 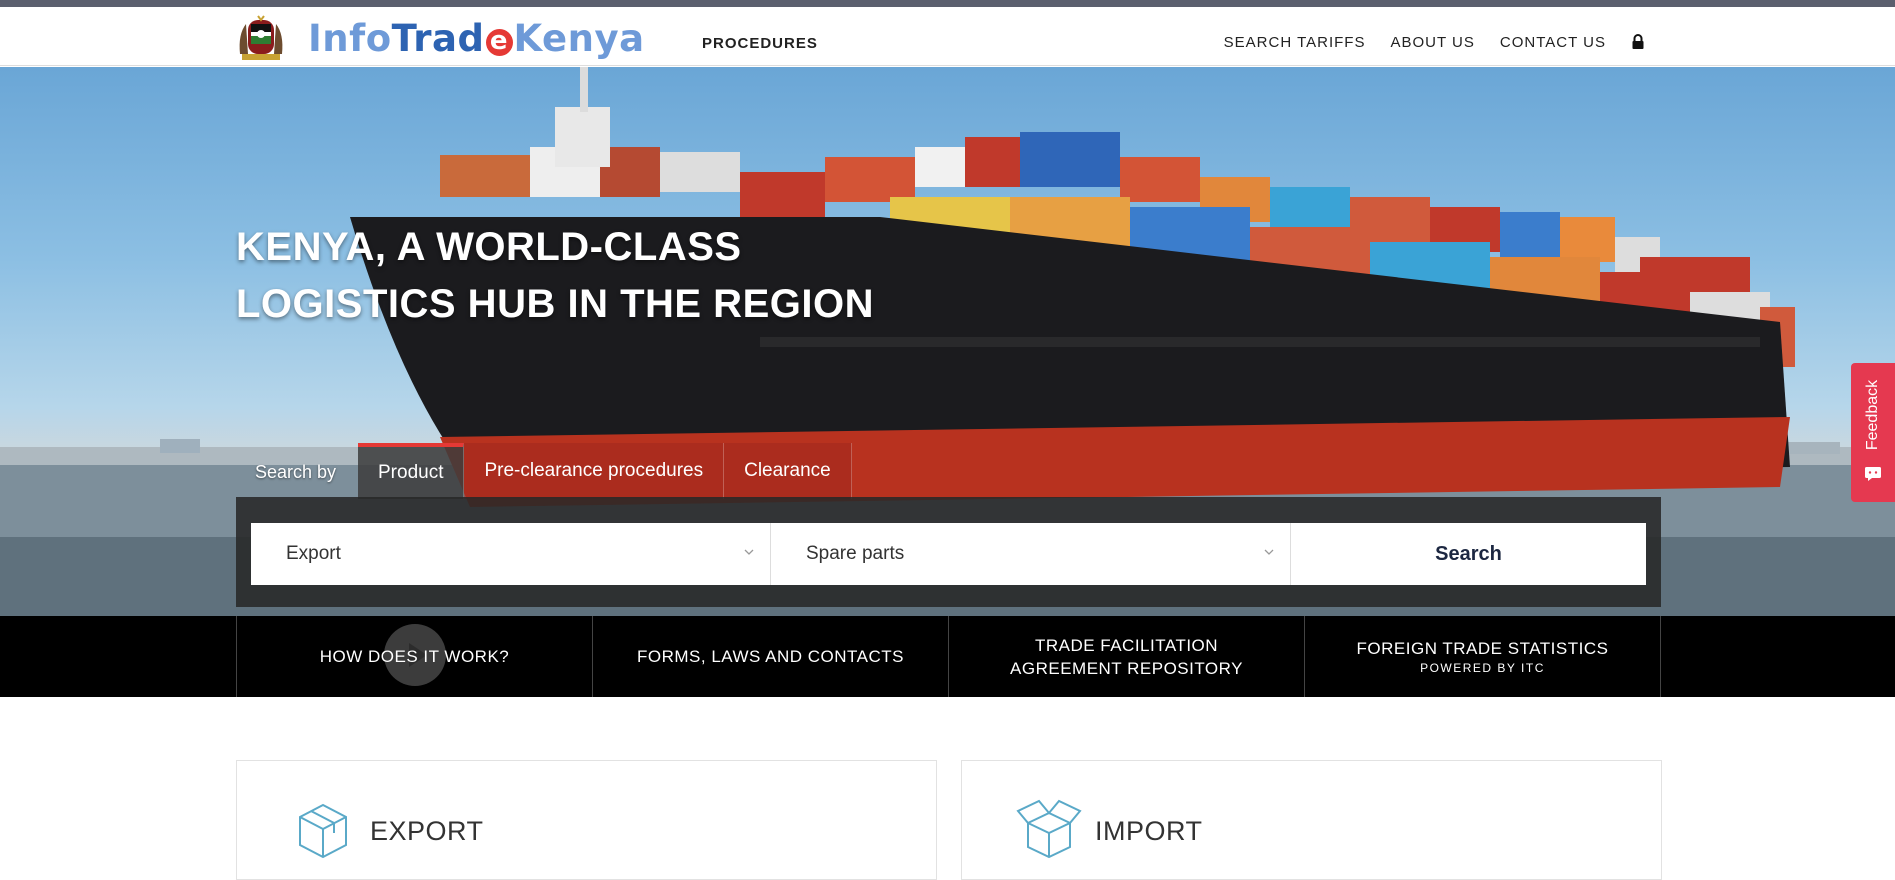 I want to click on site-logo: InfoTrad e Kenya, so click(x=440, y=38).